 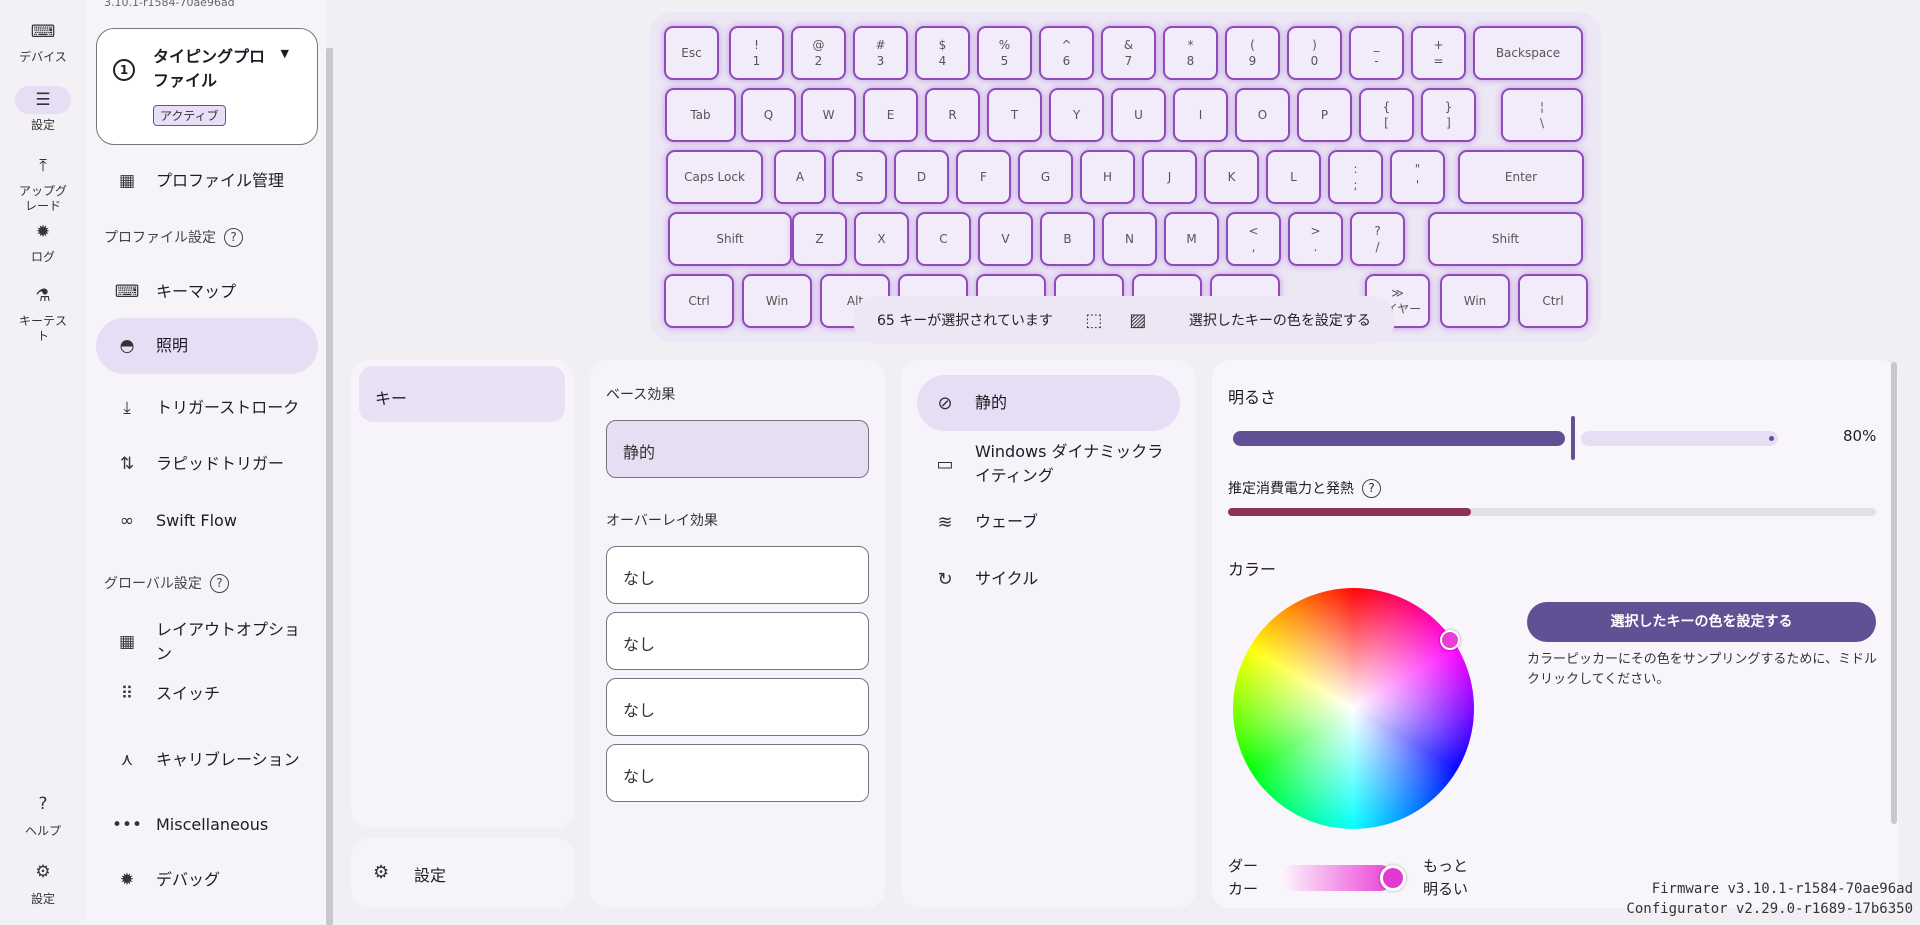 What do you see at coordinates (1528, 53) in the screenshot?
I see `keycap: Backspace` at bounding box center [1528, 53].